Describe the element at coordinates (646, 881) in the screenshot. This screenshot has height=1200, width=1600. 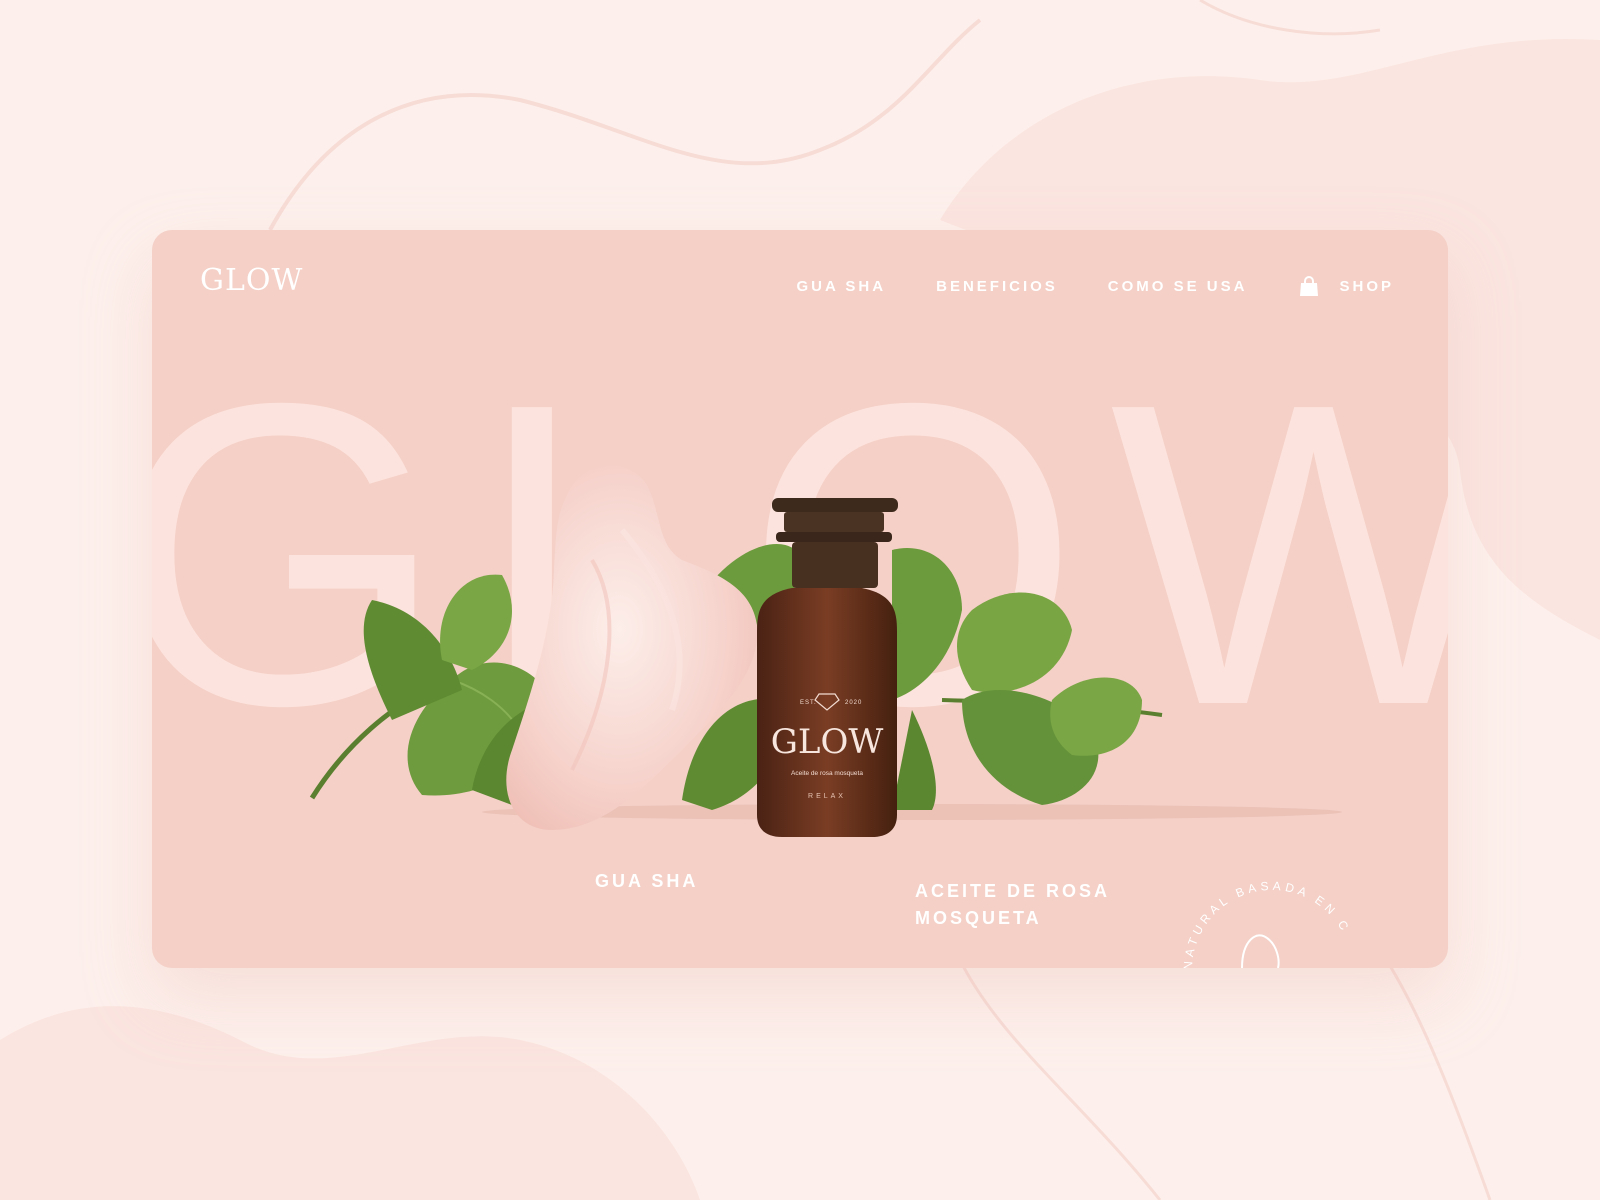
I see `product-label-gua-sha: GUA SHA` at that location.